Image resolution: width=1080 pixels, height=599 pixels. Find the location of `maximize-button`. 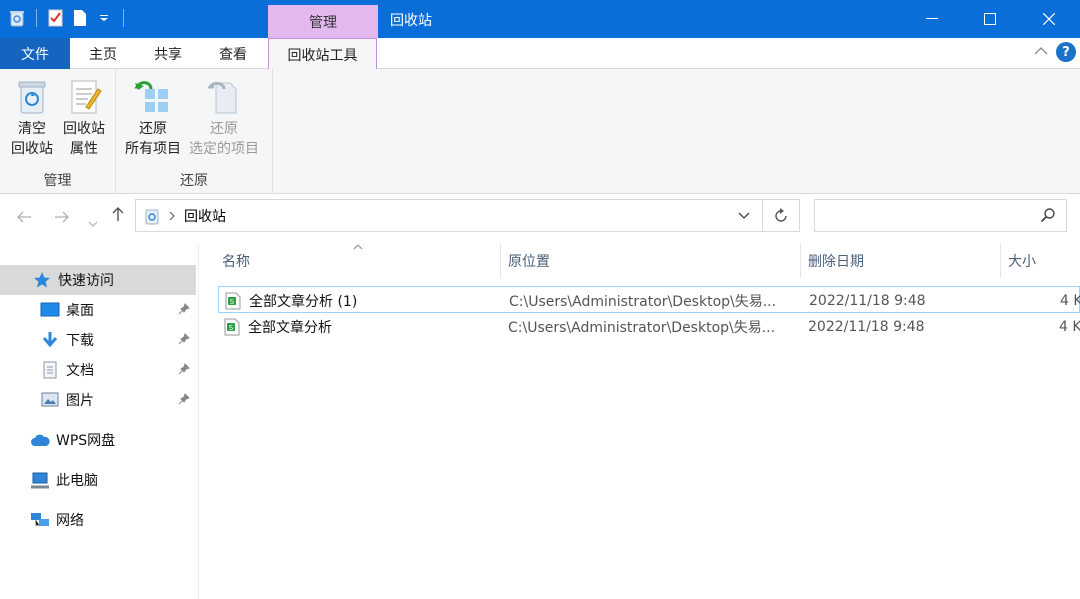

maximize-button is located at coordinates (990, 19).